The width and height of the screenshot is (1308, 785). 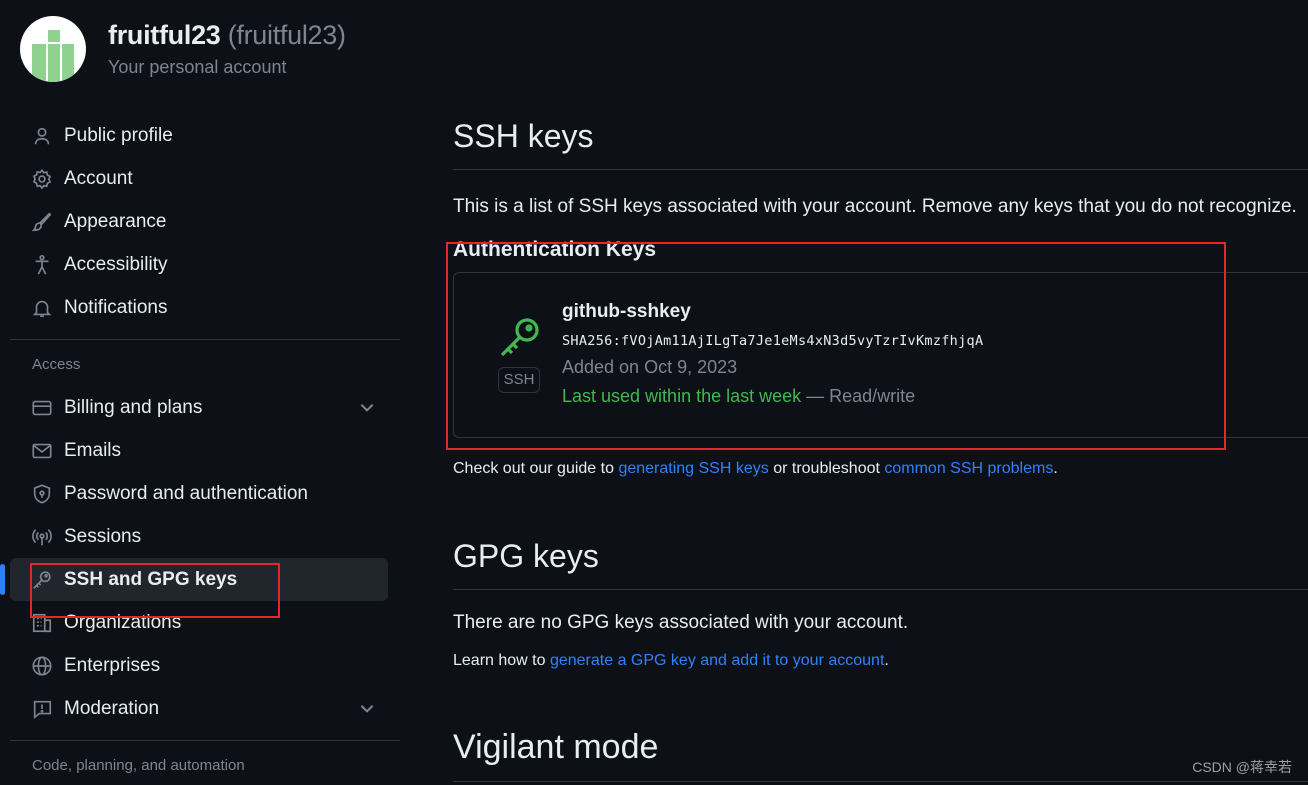 I want to click on sidebar-item-label: Password and authentication, so click(x=186, y=493).